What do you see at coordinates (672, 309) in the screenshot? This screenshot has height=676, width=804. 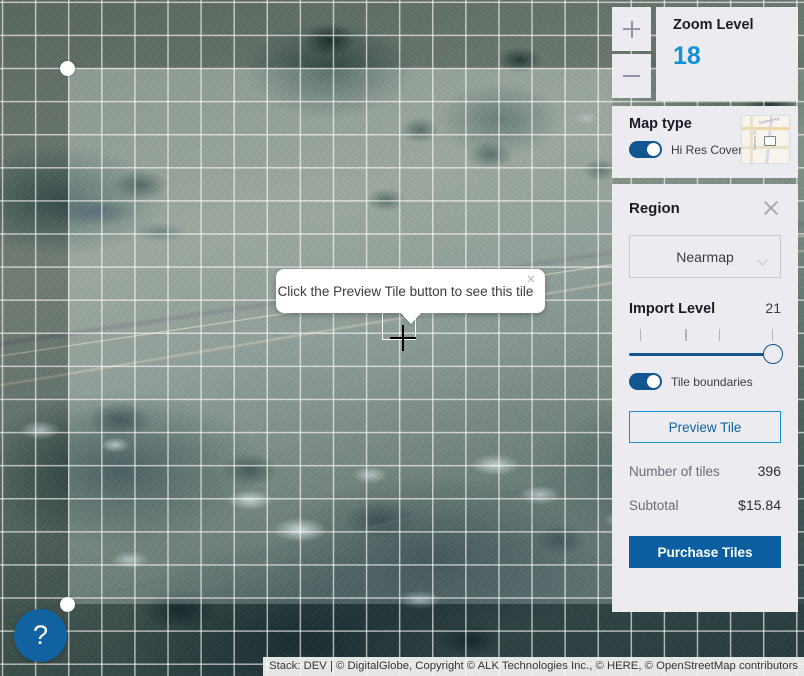 I see `import-level-label: Import Level` at bounding box center [672, 309].